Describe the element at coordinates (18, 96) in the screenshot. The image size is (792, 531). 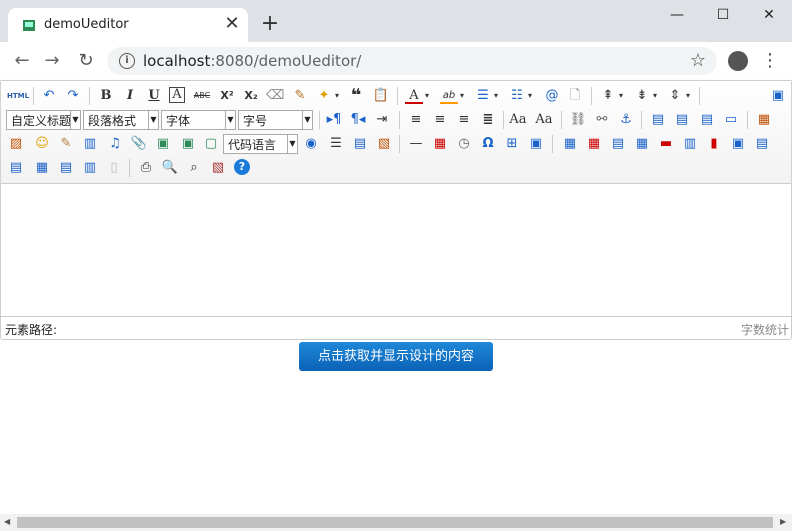
I see `html-source-icon: HTML` at that location.